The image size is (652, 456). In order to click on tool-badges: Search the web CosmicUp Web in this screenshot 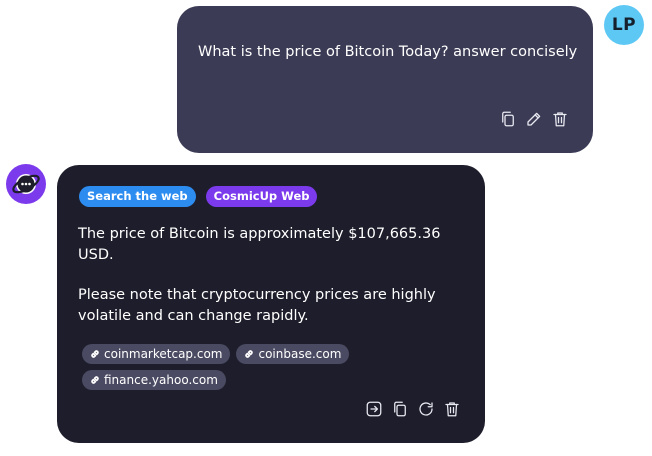, I will do `click(198, 196)`.